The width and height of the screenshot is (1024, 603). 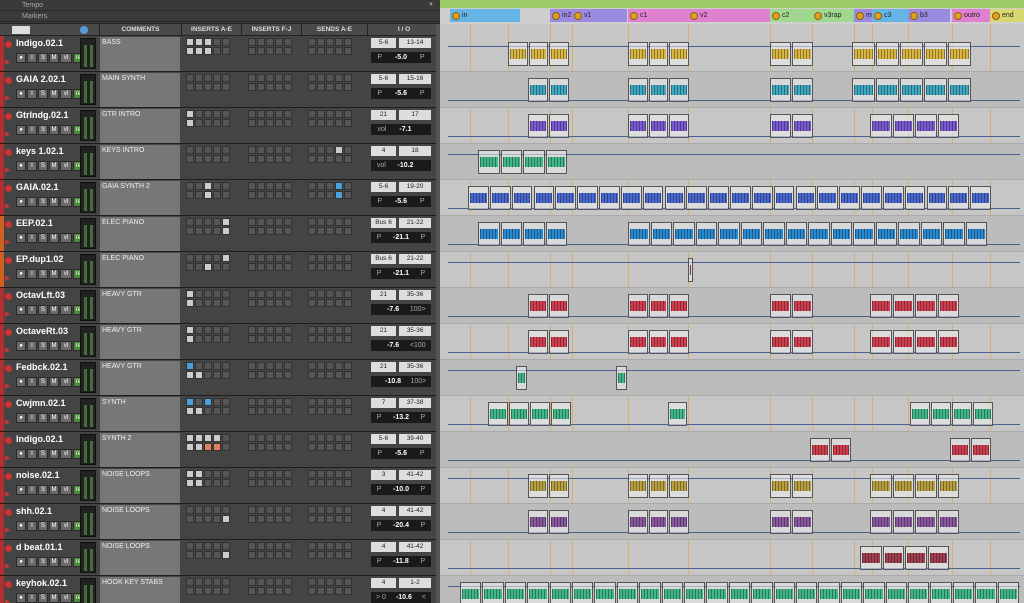 What do you see at coordinates (383, 259) in the screenshot?
I see `input-selector: Bus 6` at bounding box center [383, 259].